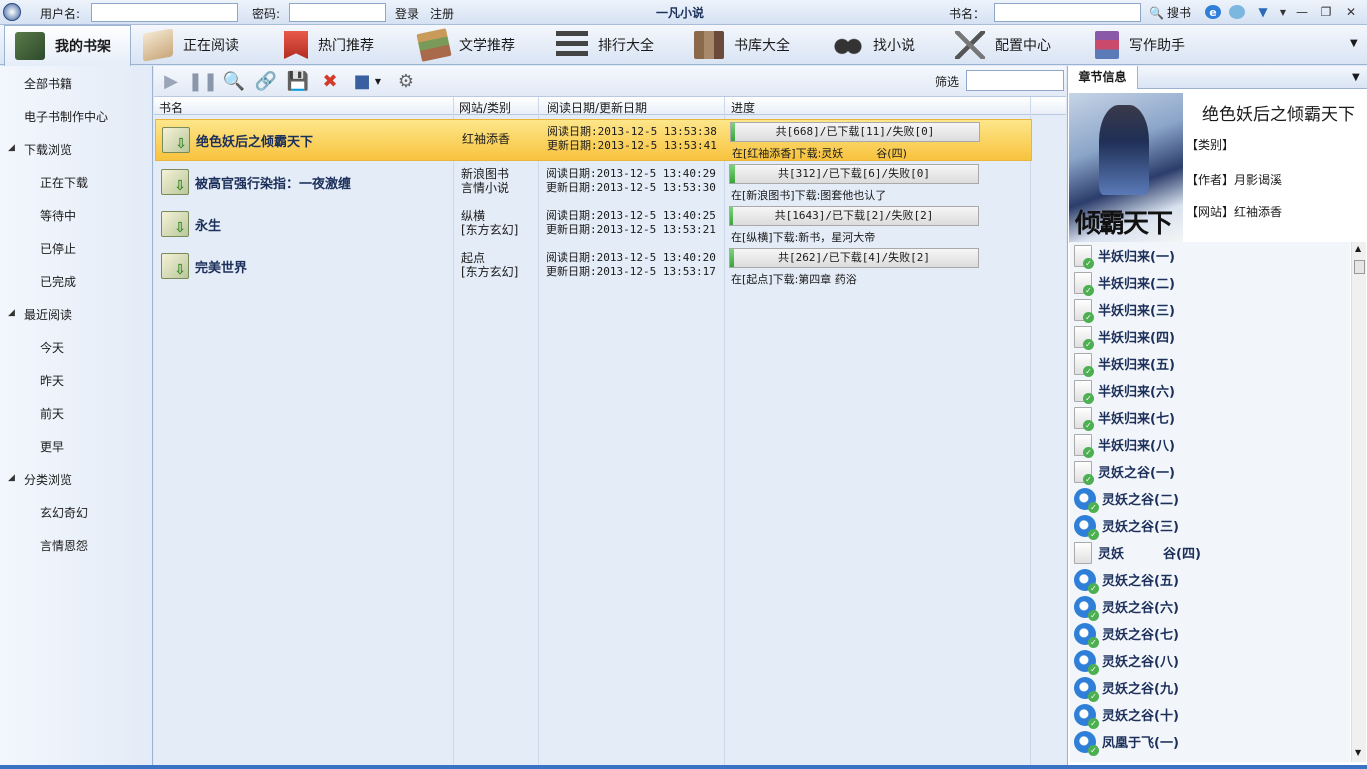  What do you see at coordinates (1358, 502) in the screenshot?
I see `chapter-scrollbar: ▲ ▼` at bounding box center [1358, 502].